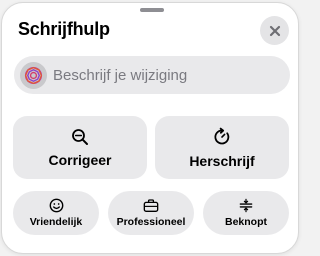  Describe the element at coordinates (80, 147) in the screenshot. I see `proofread-button: Corrigeer` at that location.